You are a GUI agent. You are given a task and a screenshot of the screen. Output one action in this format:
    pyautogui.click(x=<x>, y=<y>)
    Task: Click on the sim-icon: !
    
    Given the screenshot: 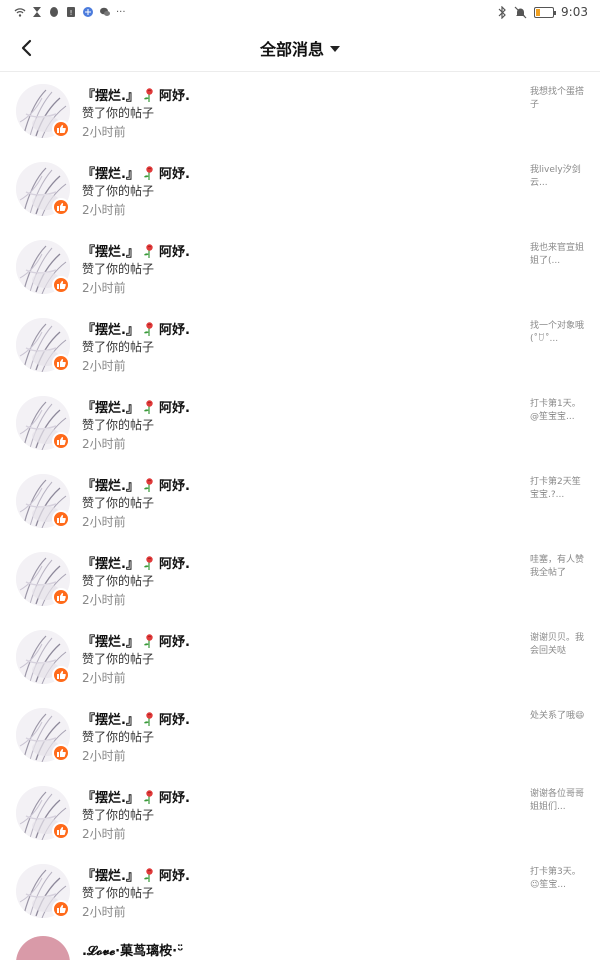 What is the action you would take?
    pyautogui.click(x=71, y=12)
    